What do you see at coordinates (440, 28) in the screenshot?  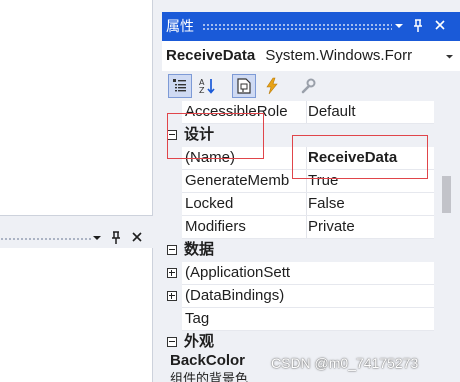 I see `close-icon` at bounding box center [440, 28].